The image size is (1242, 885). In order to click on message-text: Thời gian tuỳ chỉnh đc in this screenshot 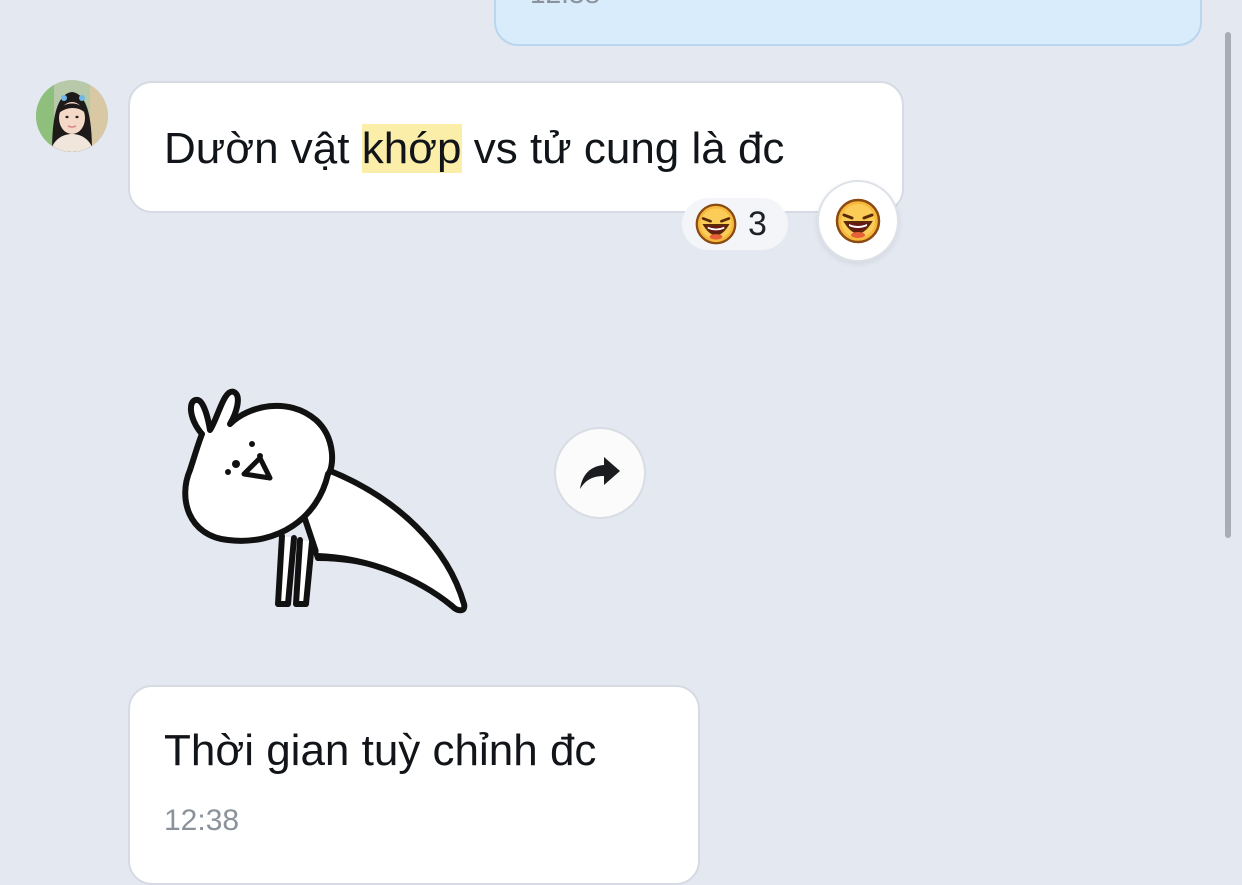, I will do `click(380, 750)`.